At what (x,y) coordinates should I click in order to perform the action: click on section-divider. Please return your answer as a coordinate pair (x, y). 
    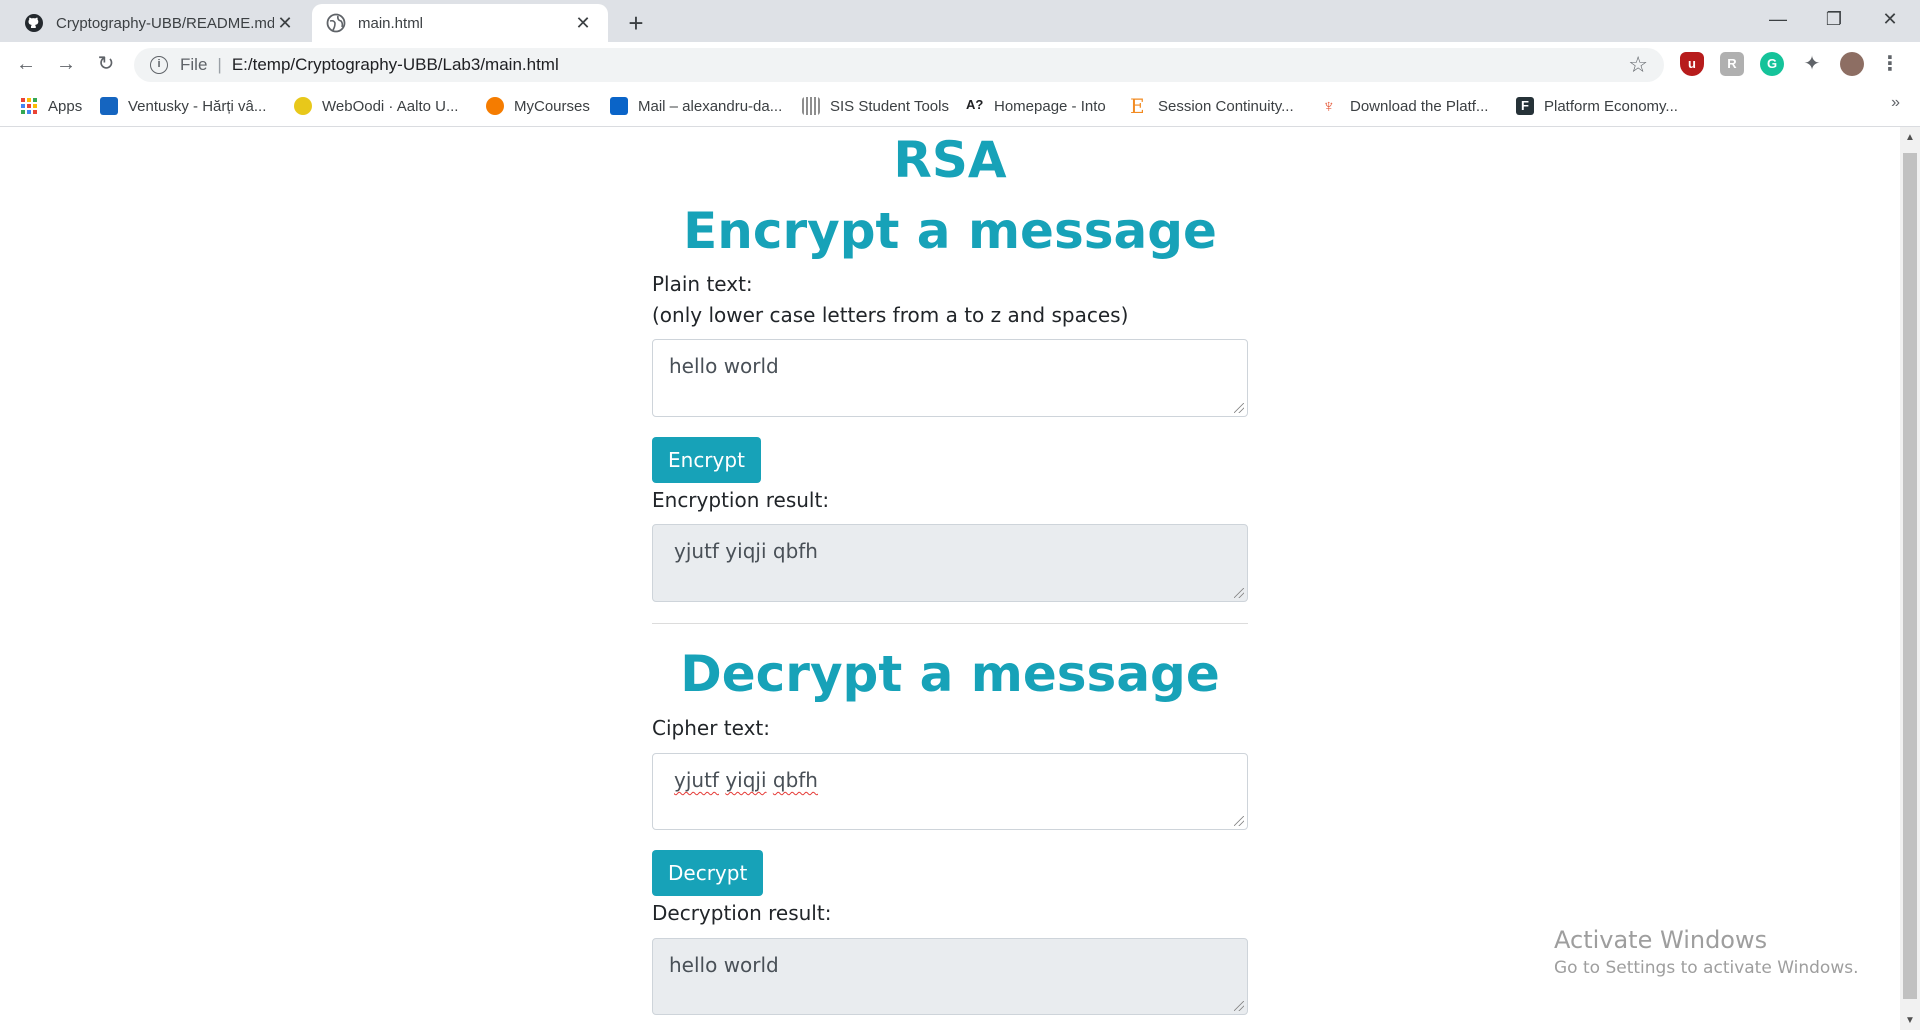
    Looking at the image, I should click on (950, 623).